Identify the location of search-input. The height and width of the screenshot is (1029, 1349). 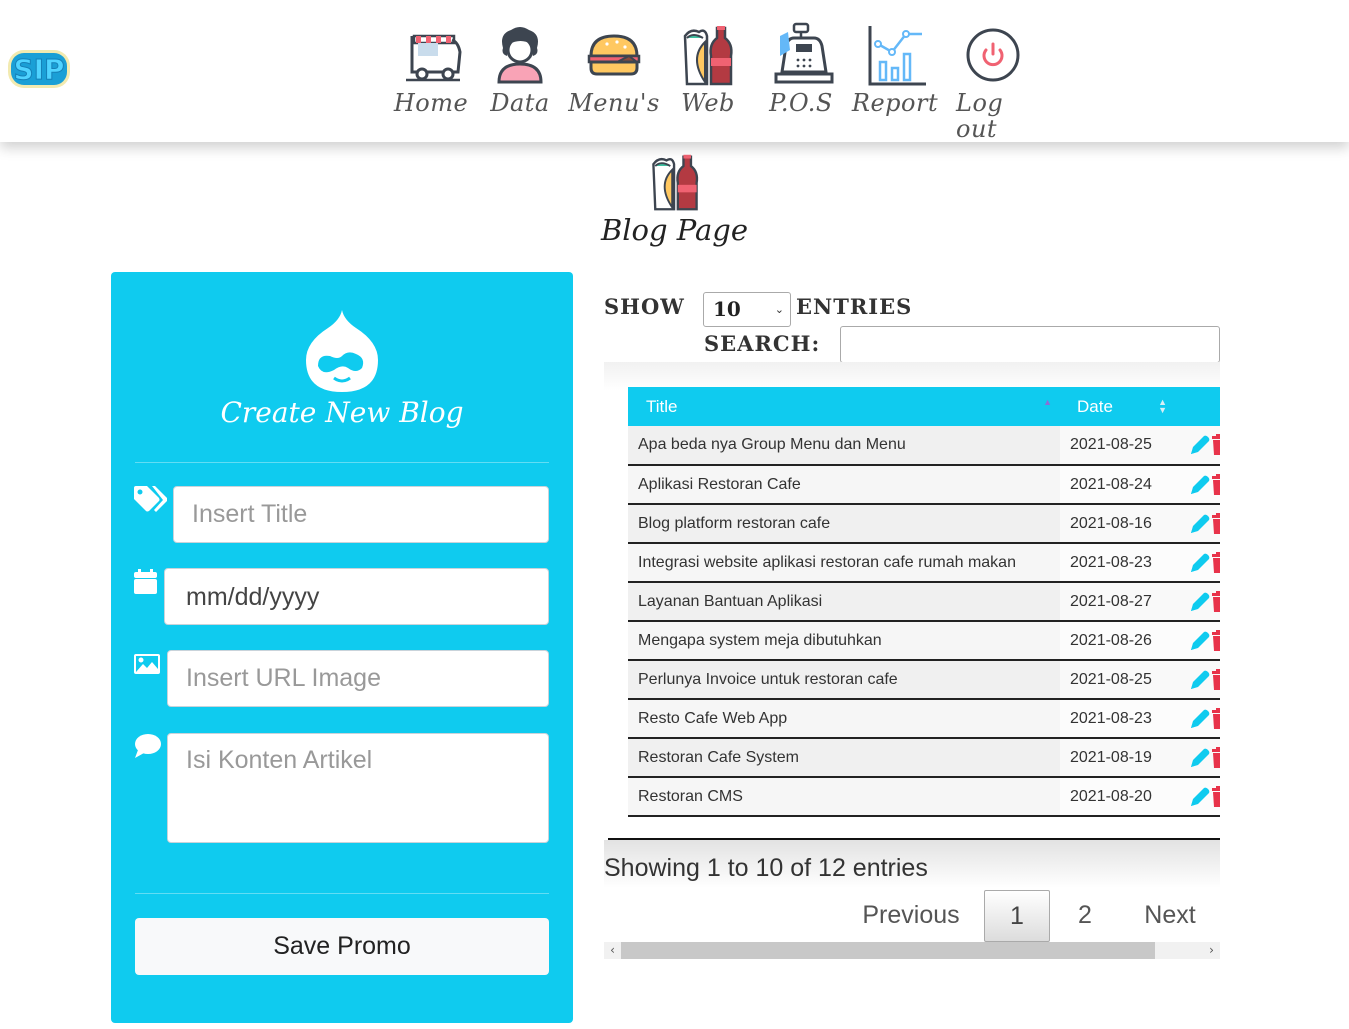
(1030, 344).